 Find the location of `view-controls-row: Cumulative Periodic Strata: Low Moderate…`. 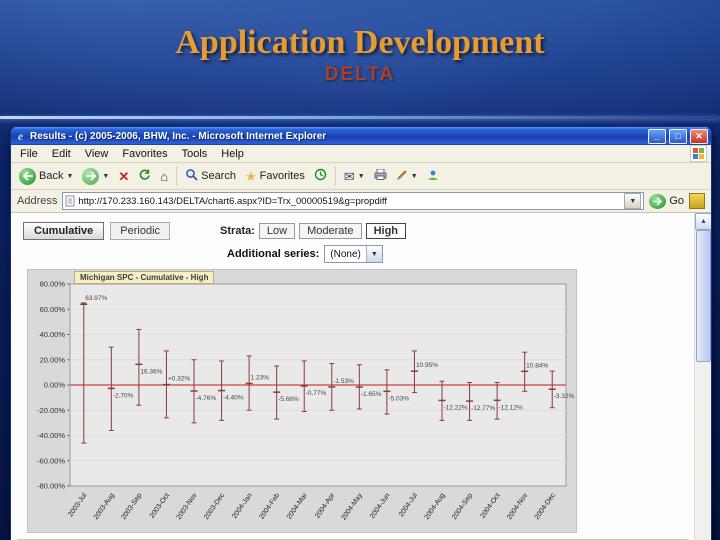

view-controls-row: Cumulative Periodic Strata: Low Moderate… is located at coordinates (215, 231).